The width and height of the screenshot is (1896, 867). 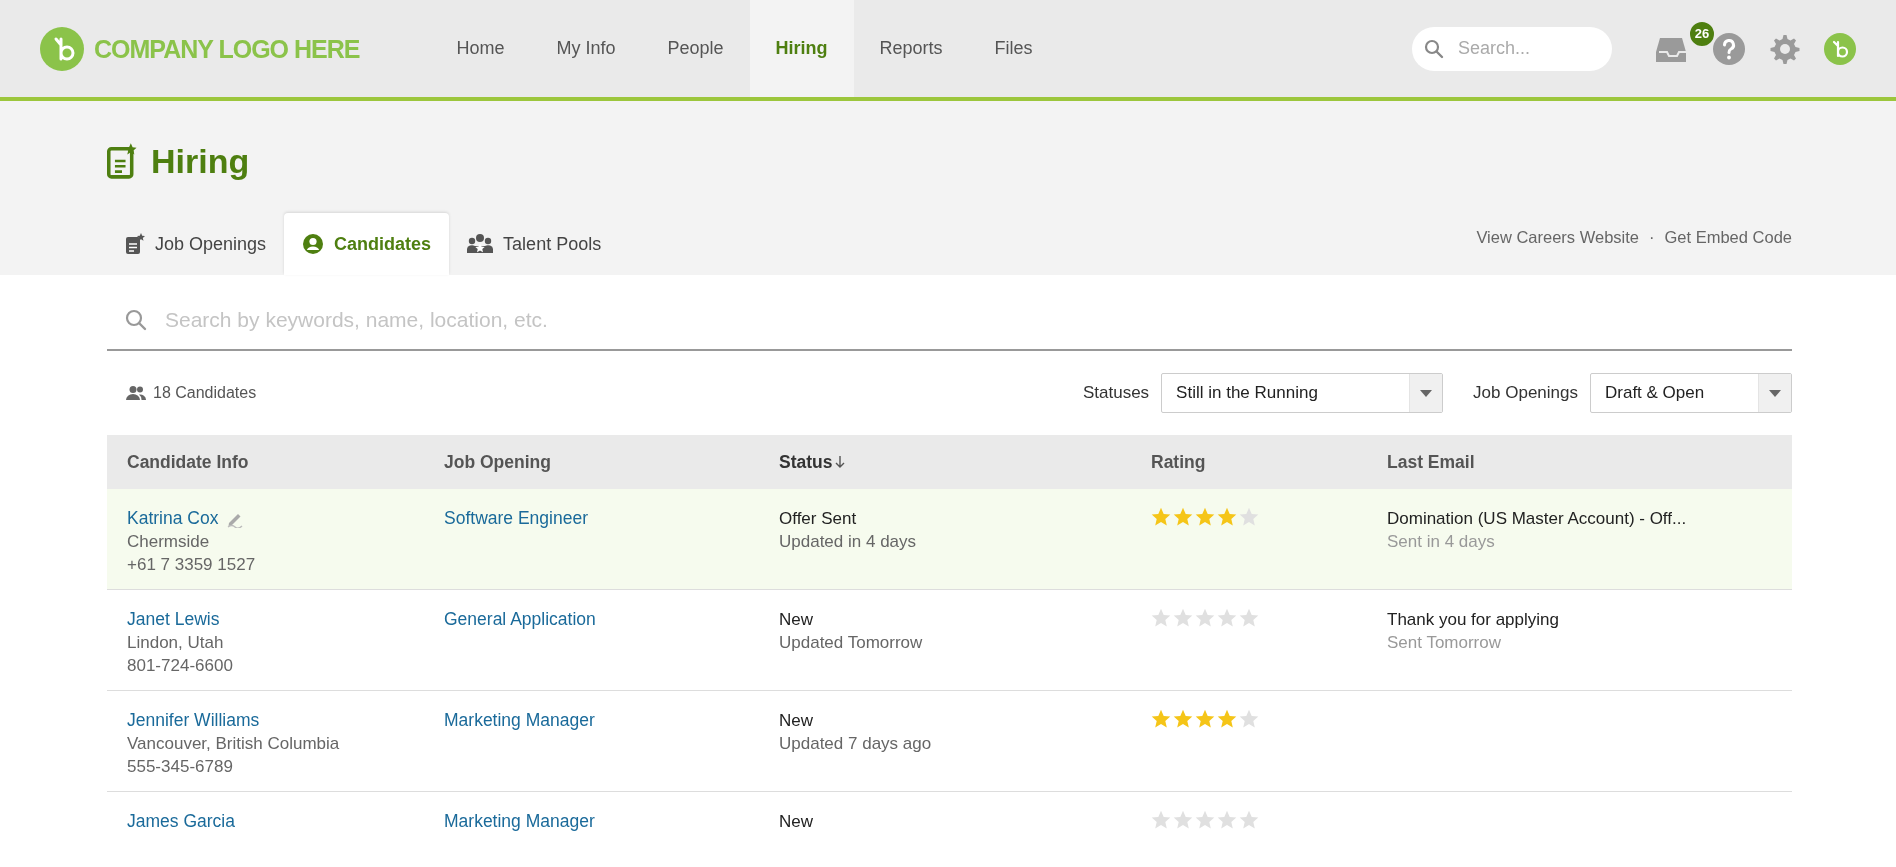 I want to click on tab: Talent Pools, so click(x=534, y=244).